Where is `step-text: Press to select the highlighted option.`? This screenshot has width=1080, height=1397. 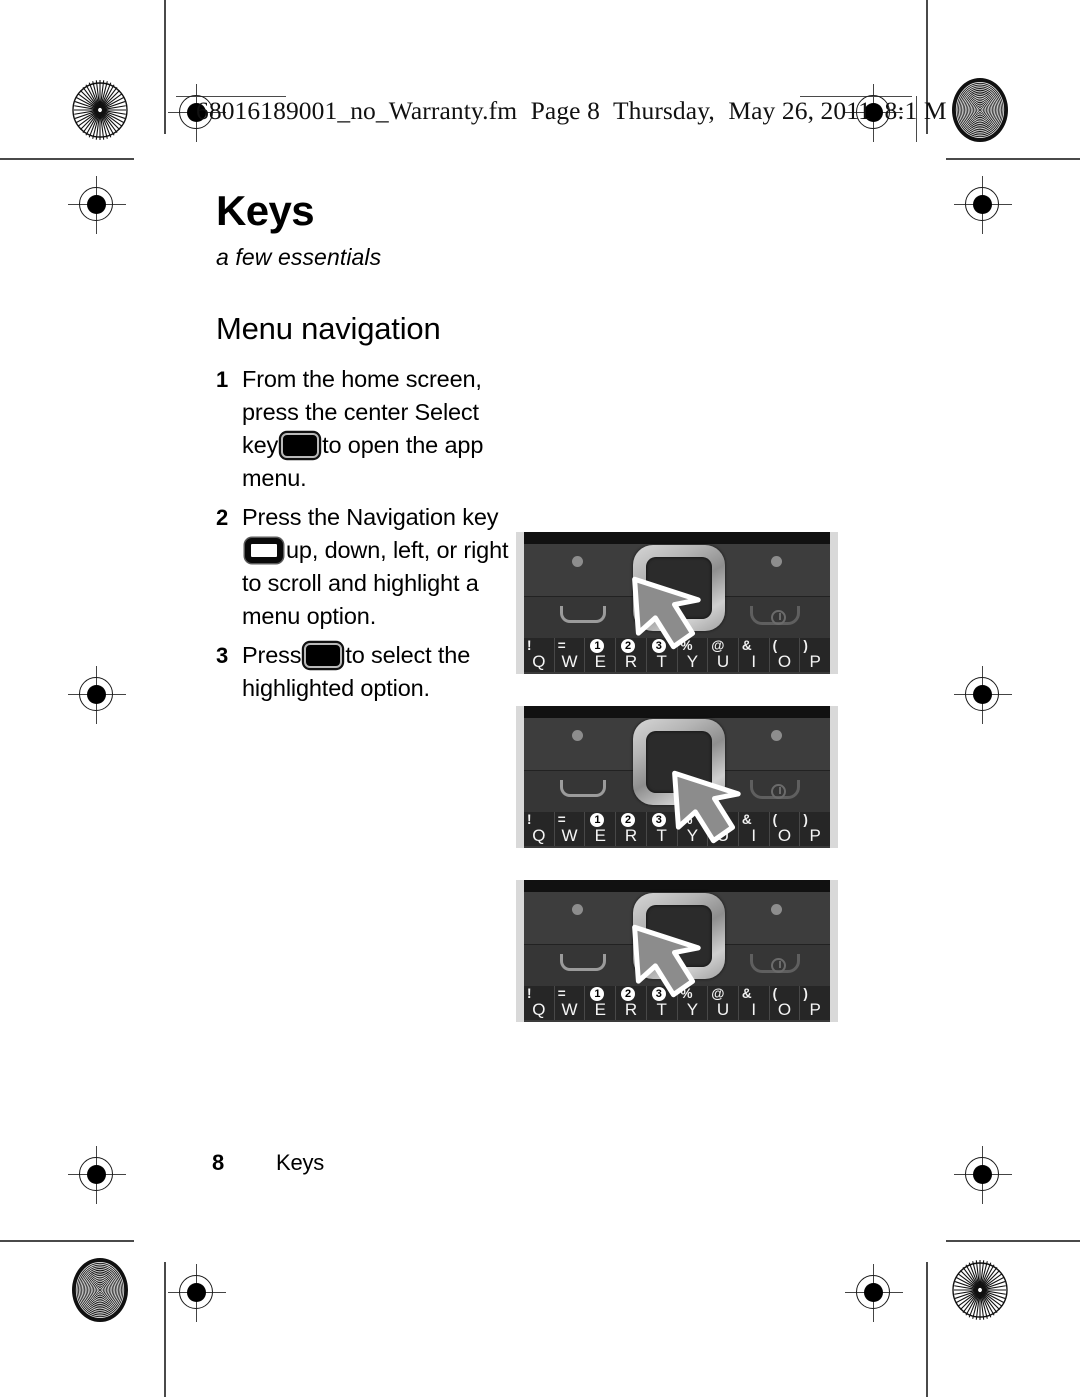 step-text: Press to select the highlighted option. is located at coordinates (379, 672).